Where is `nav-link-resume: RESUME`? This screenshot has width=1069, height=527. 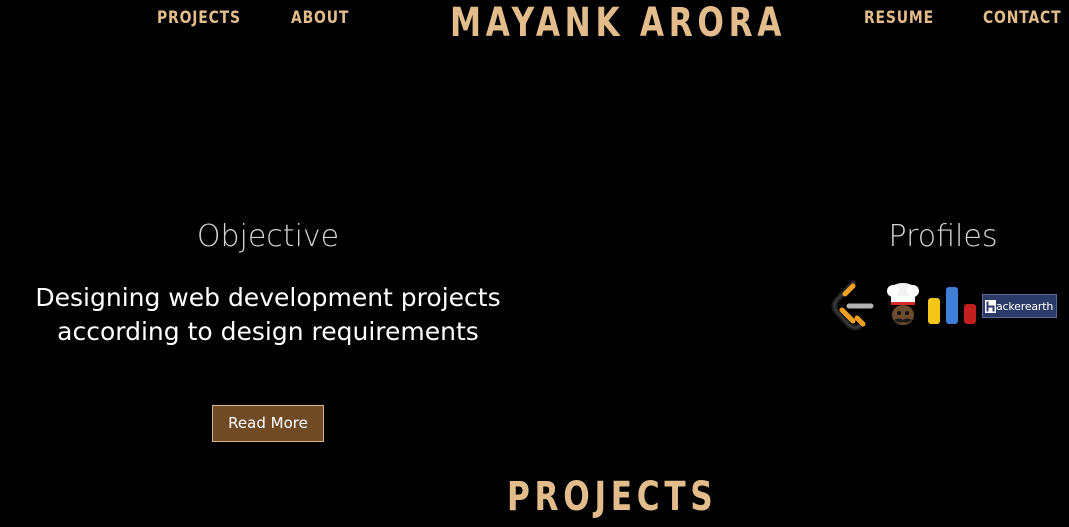
nav-link-resume: RESUME is located at coordinates (899, 18).